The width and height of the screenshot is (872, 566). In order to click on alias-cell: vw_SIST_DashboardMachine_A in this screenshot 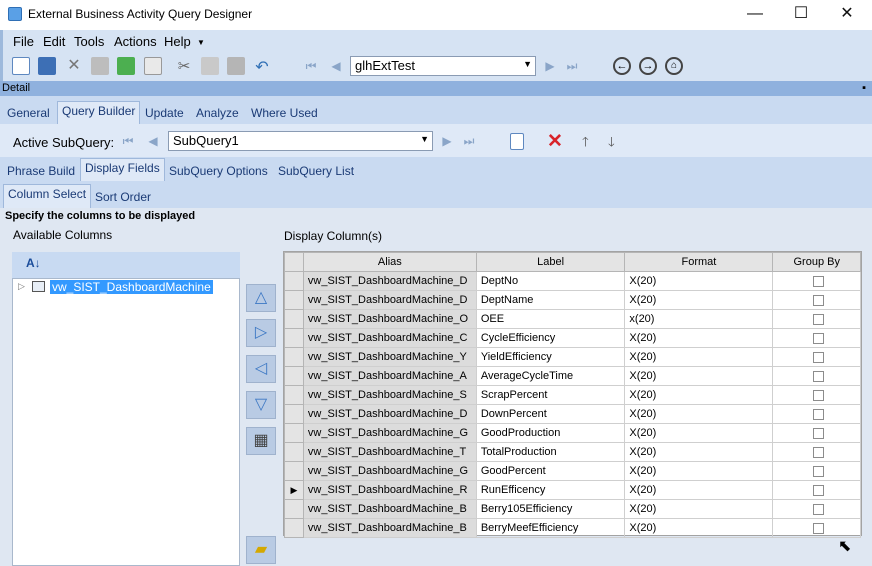, I will do `click(389, 376)`.